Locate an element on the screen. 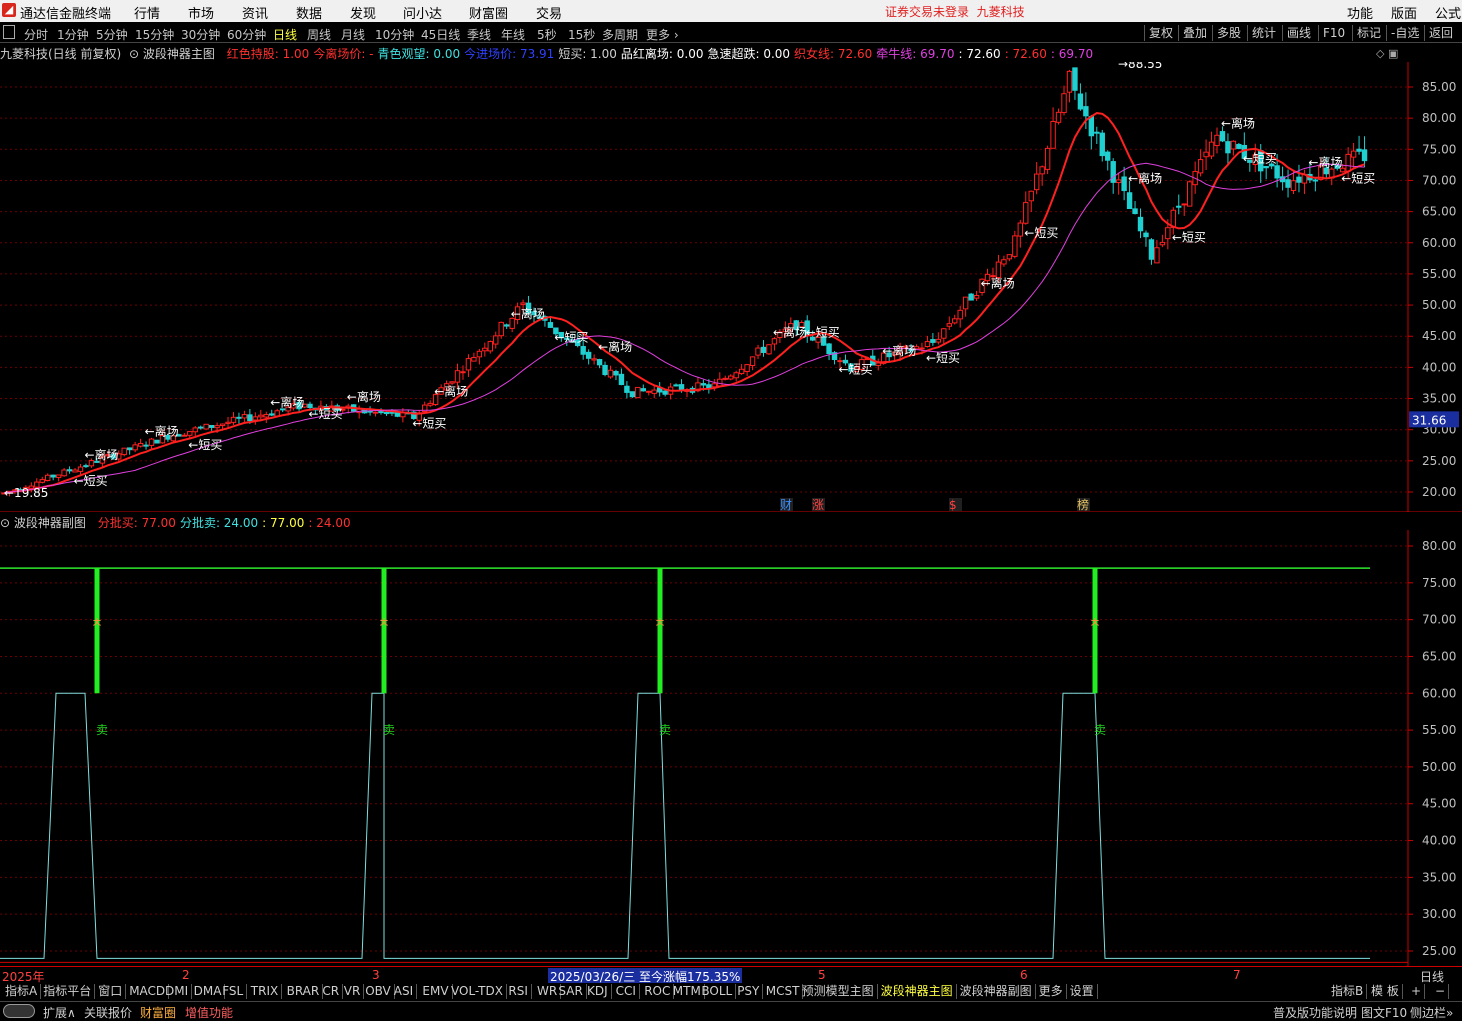 Image resolution: width=1462 pixels, height=1021 pixels. tab-17: SAR is located at coordinates (571, 991).